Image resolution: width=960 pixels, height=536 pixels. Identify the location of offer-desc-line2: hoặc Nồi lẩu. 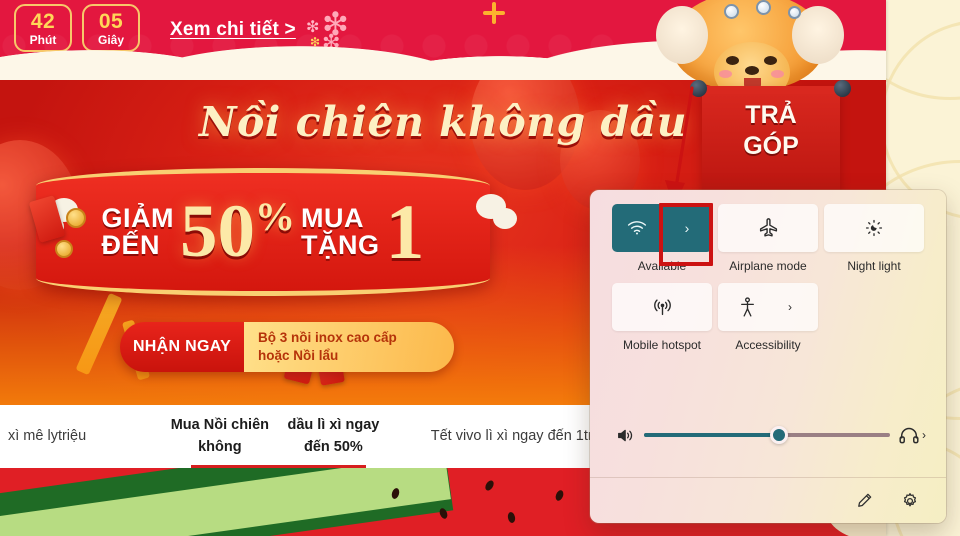
(298, 355).